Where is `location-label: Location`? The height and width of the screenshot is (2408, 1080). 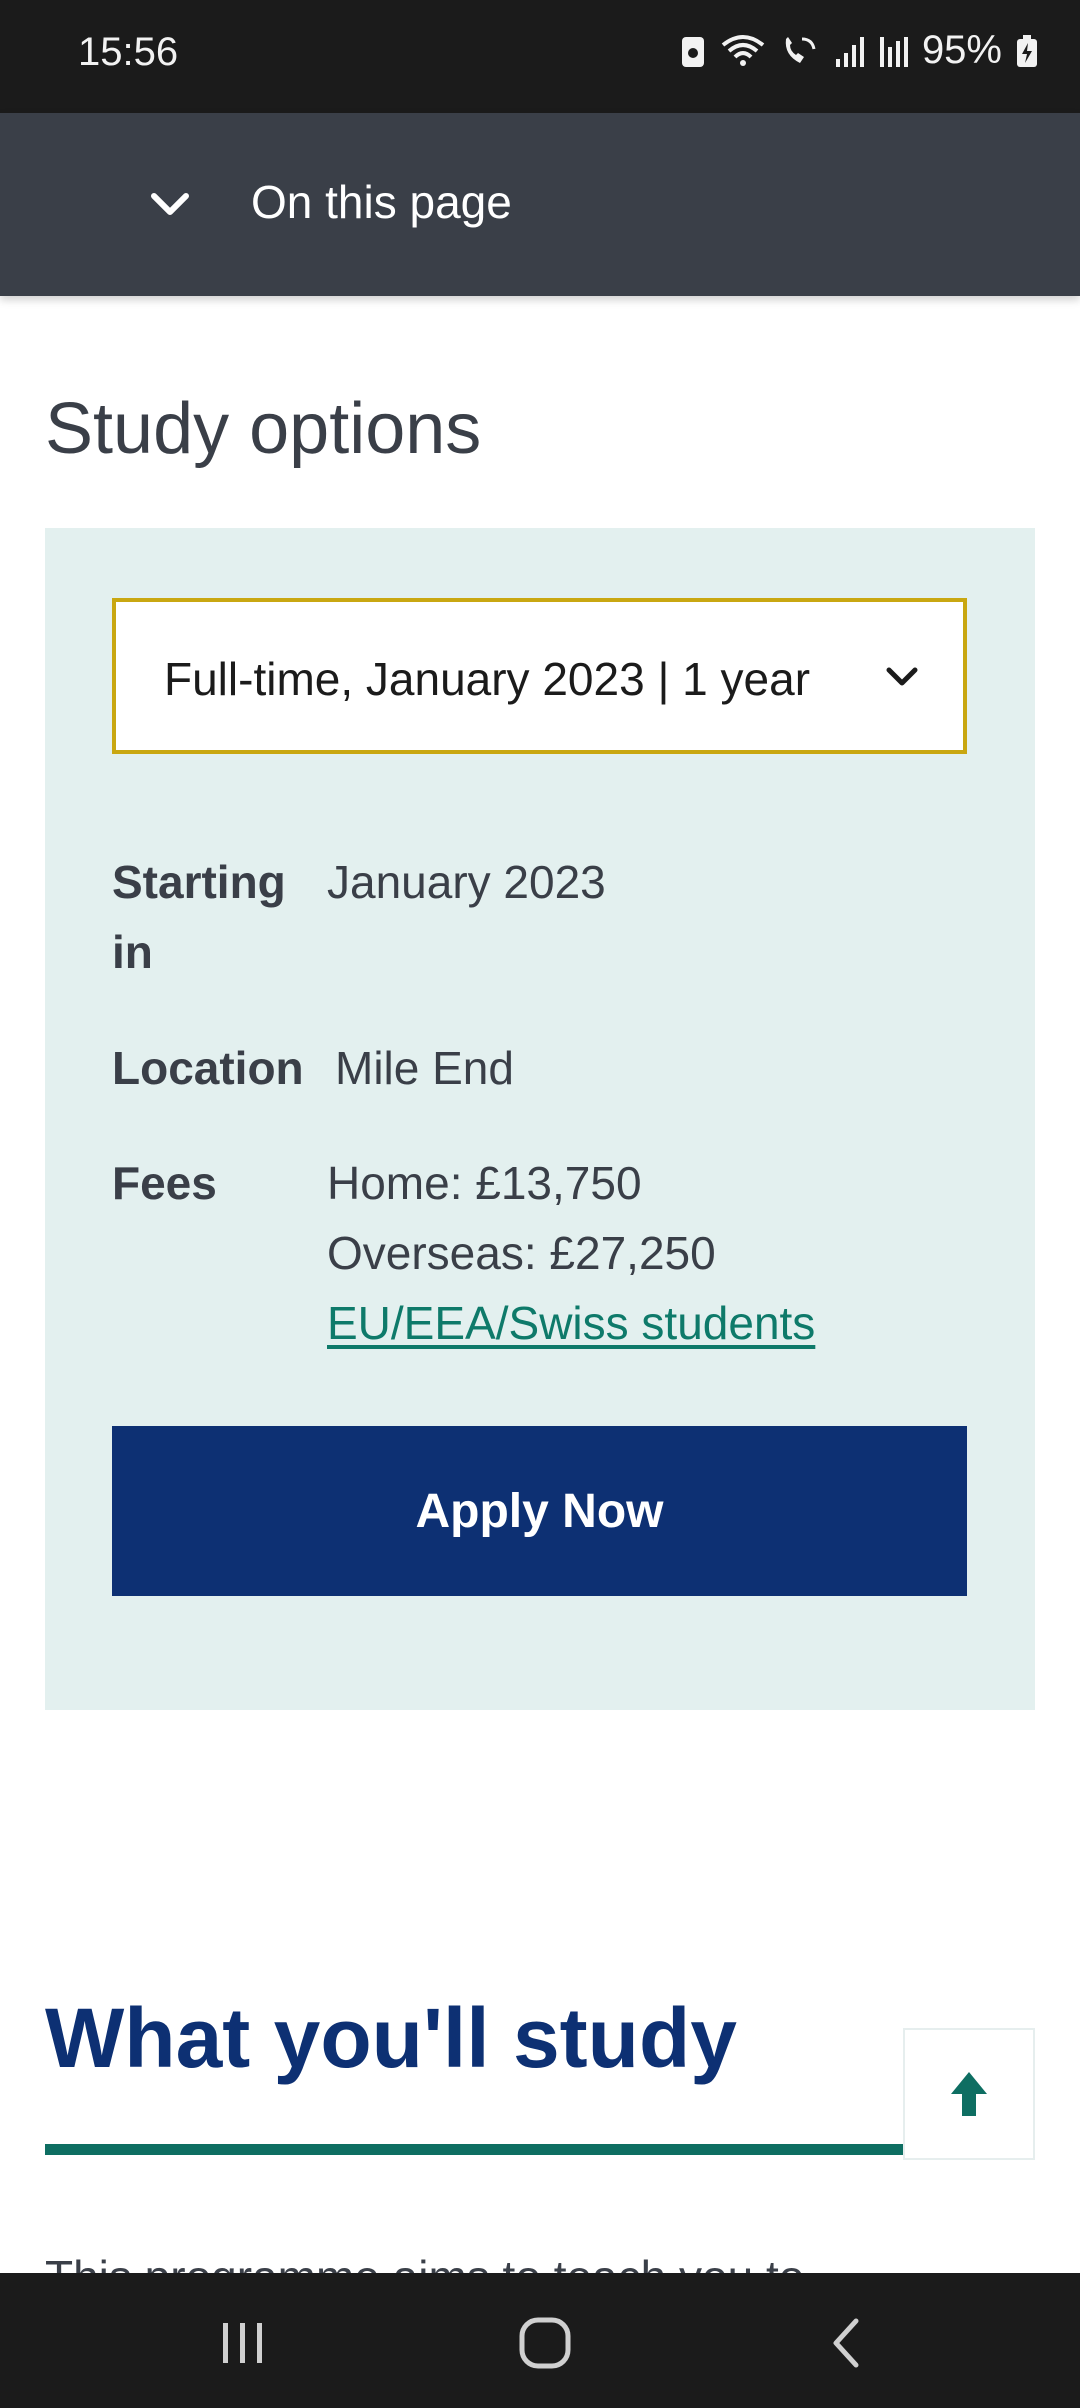 location-label: Location is located at coordinates (208, 1068).